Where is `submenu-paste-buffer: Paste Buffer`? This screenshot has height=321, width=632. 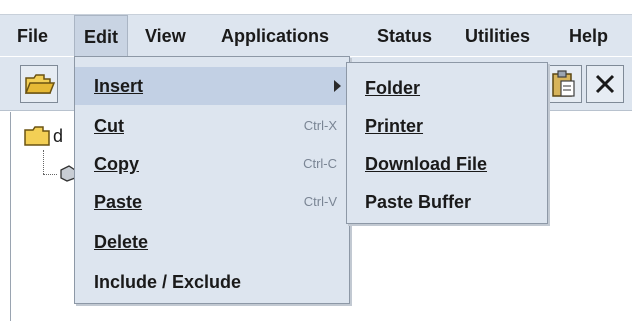
submenu-paste-buffer: Paste Buffer is located at coordinates (447, 202).